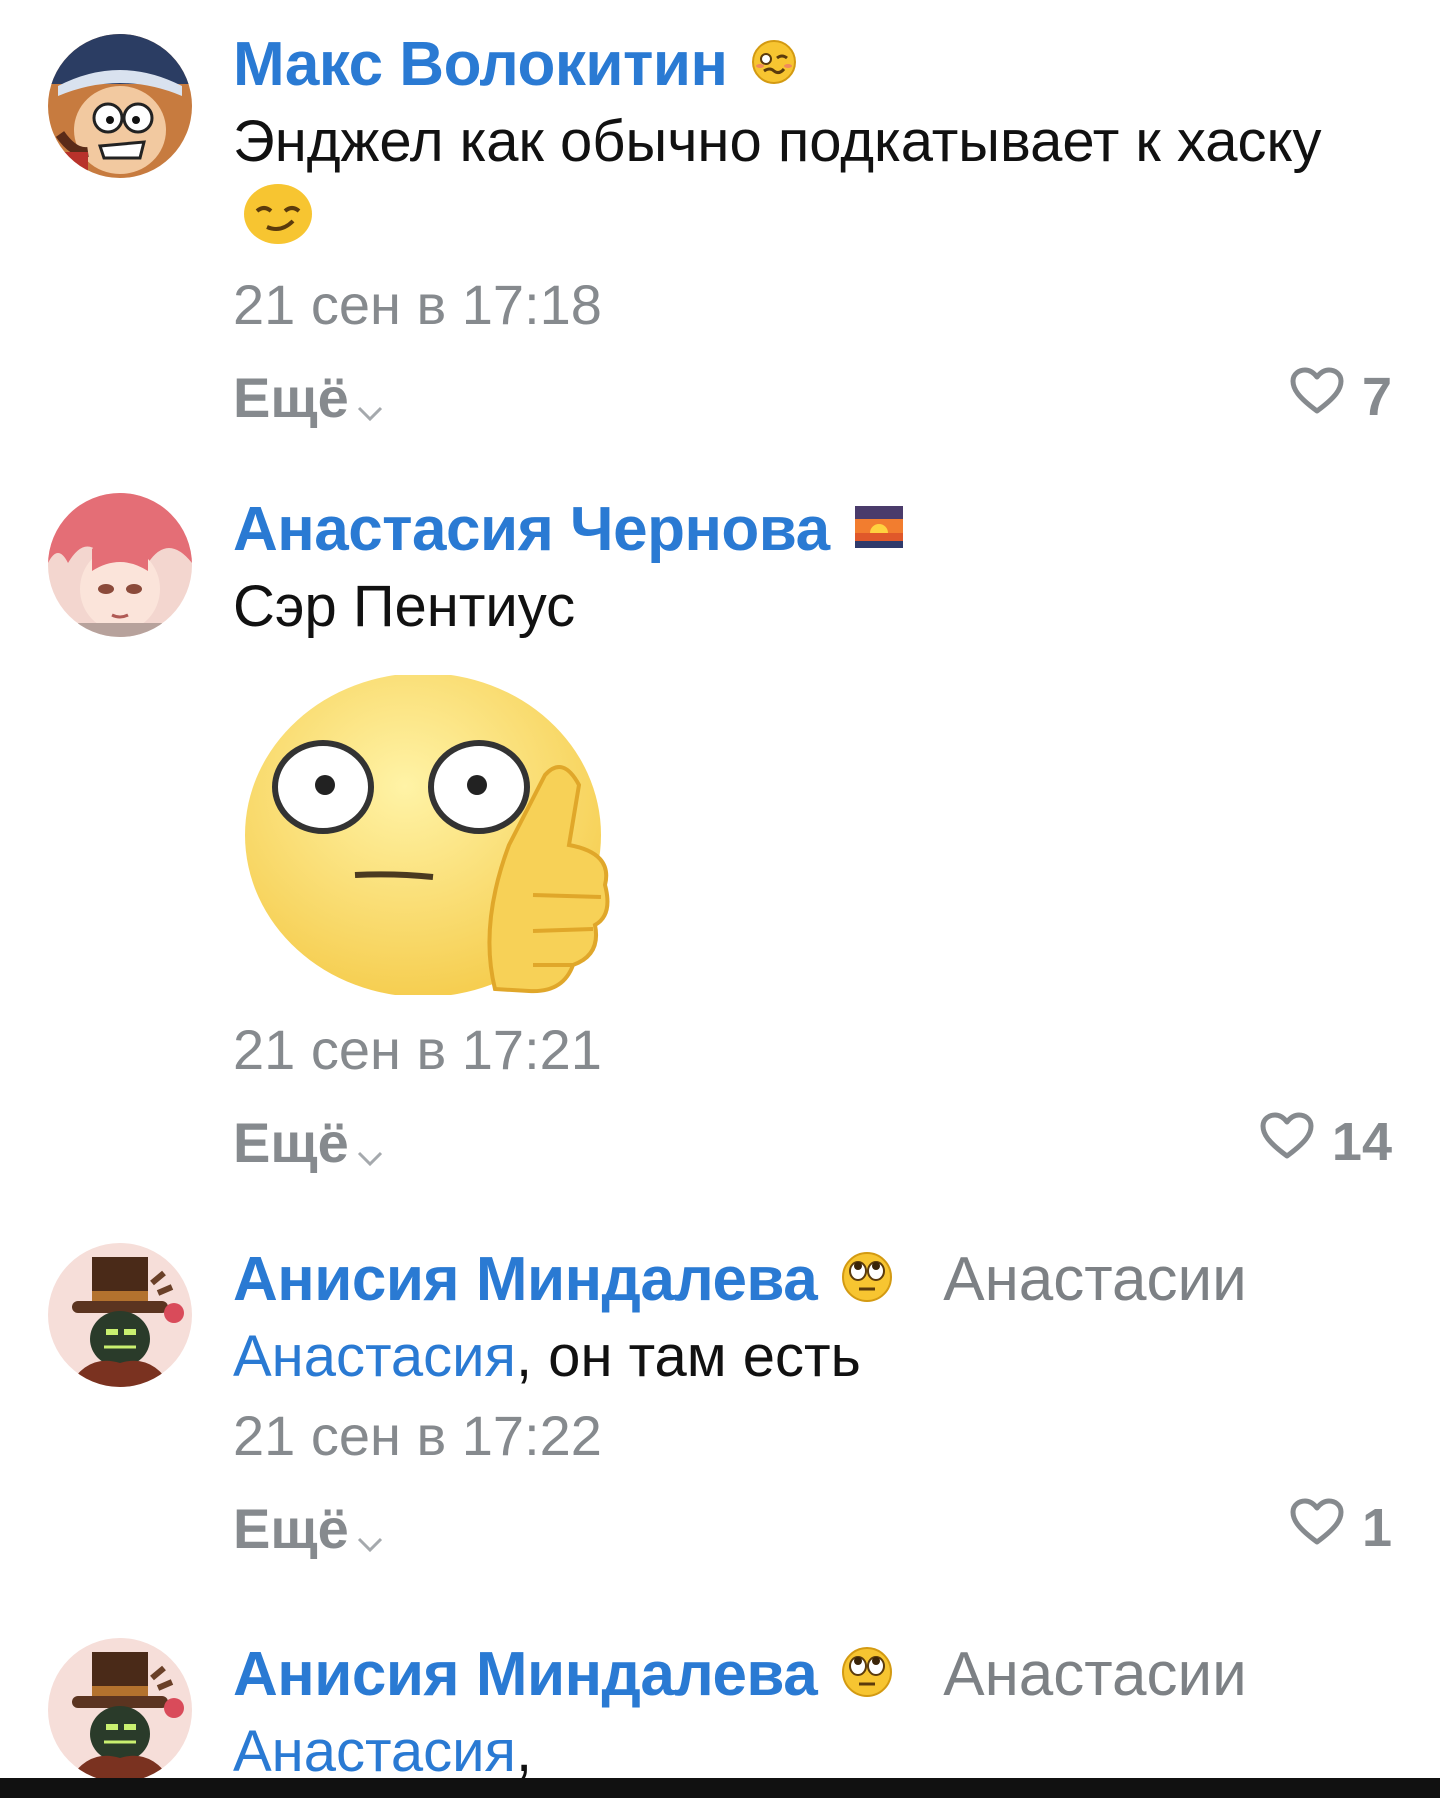 This screenshot has width=1440, height=1798. I want to click on like-button: 14, so click(1326, 1142).